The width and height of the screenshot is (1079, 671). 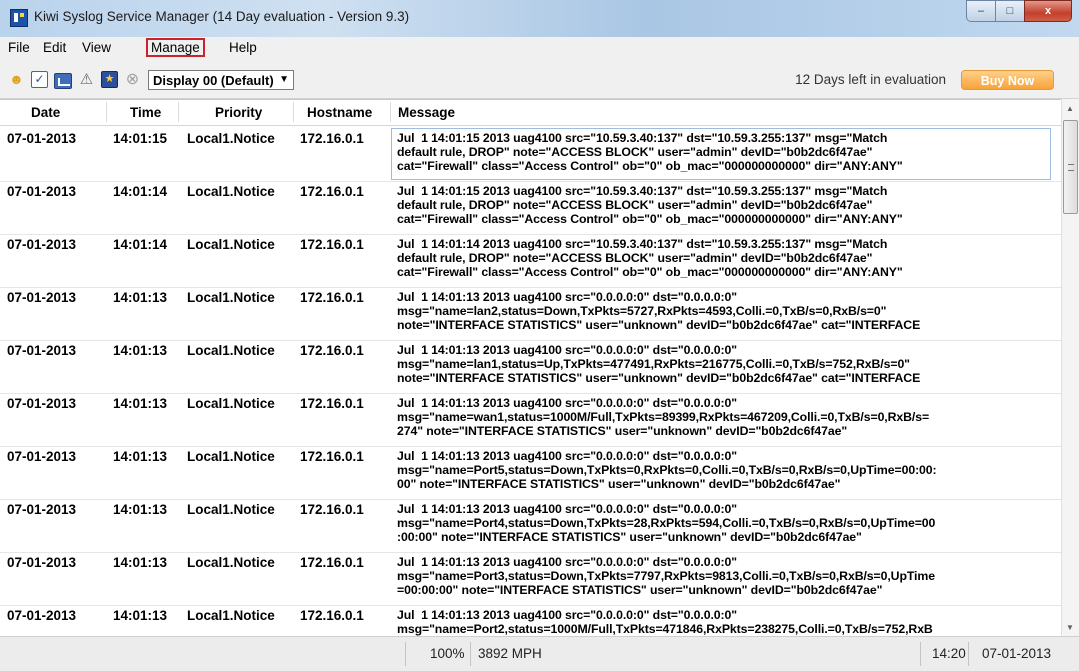 What do you see at coordinates (63, 81) in the screenshot?
I see `chart-icon` at bounding box center [63, 81].